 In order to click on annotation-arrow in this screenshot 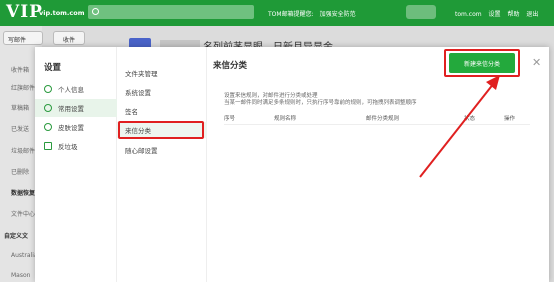, I will do `click(459, 126)`.